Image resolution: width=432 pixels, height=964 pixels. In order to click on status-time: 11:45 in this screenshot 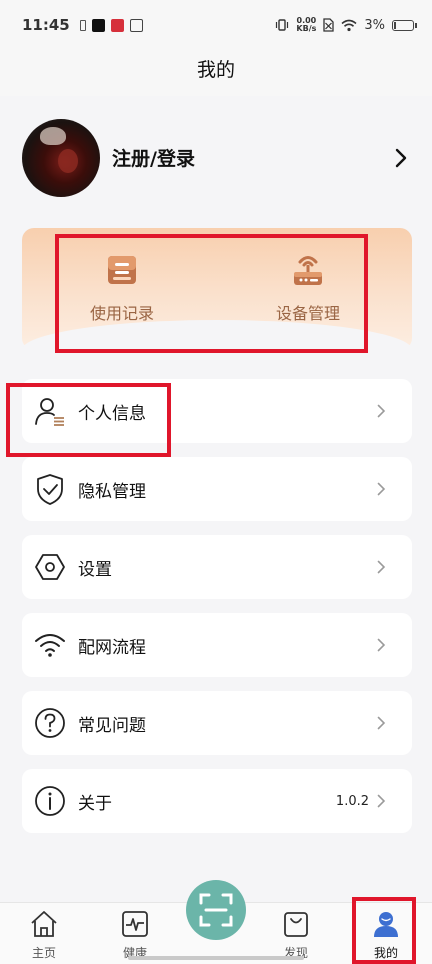, I will do `click(46, 25)`.